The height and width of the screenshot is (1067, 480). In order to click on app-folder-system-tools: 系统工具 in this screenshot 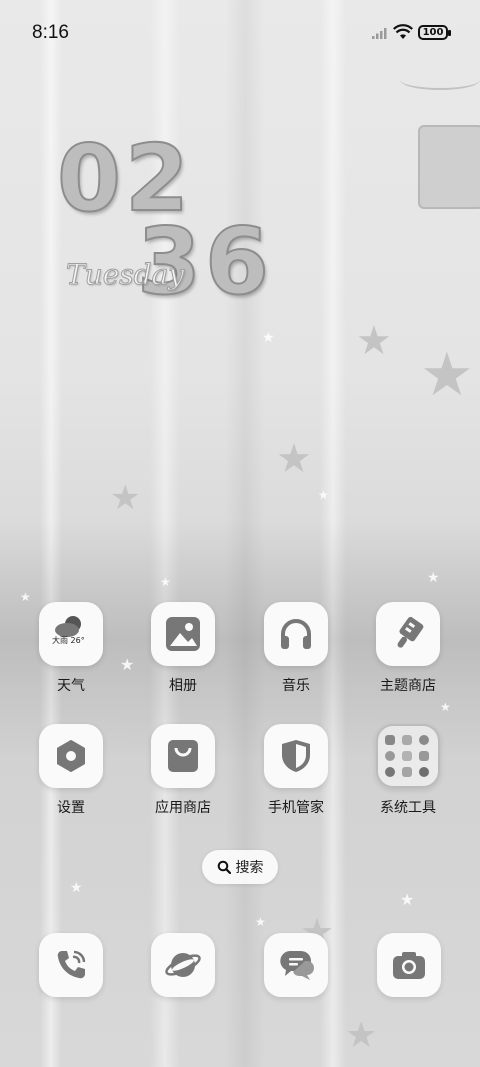, I will do `click(408, 770)`.